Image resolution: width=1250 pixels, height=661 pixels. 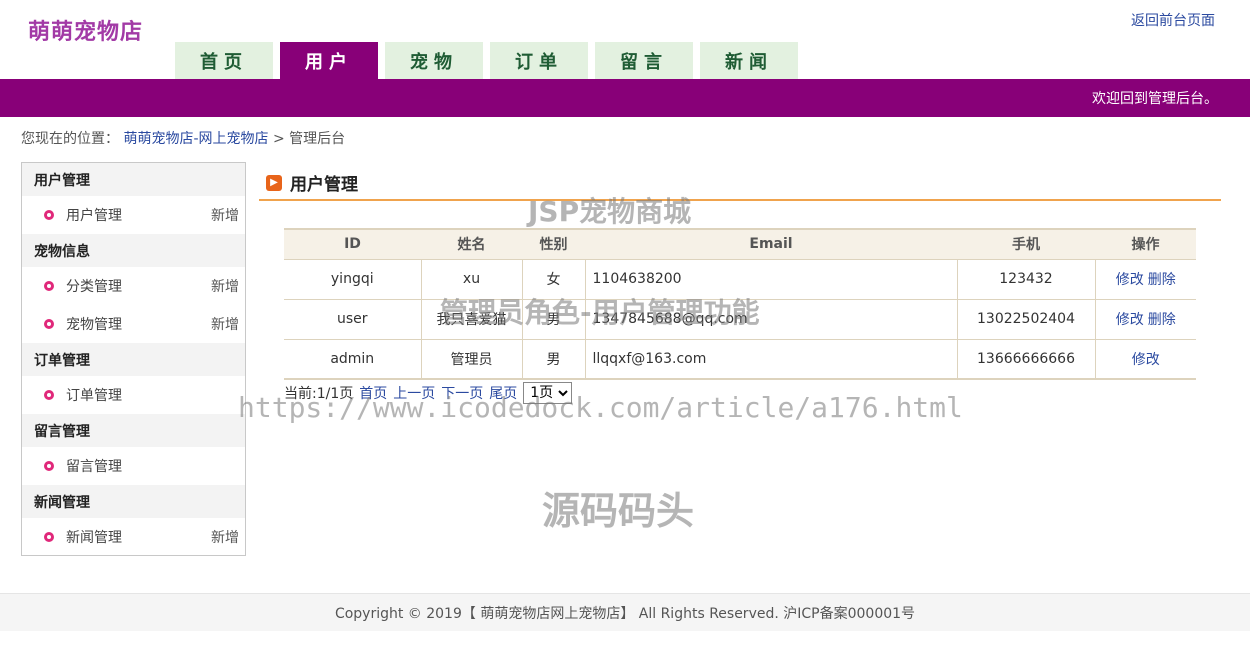 What do you see at coordinates (771, 319) in the screenshot?
I see `cell-email: 1347845688@qq.com` at bounding box center [771, 319].